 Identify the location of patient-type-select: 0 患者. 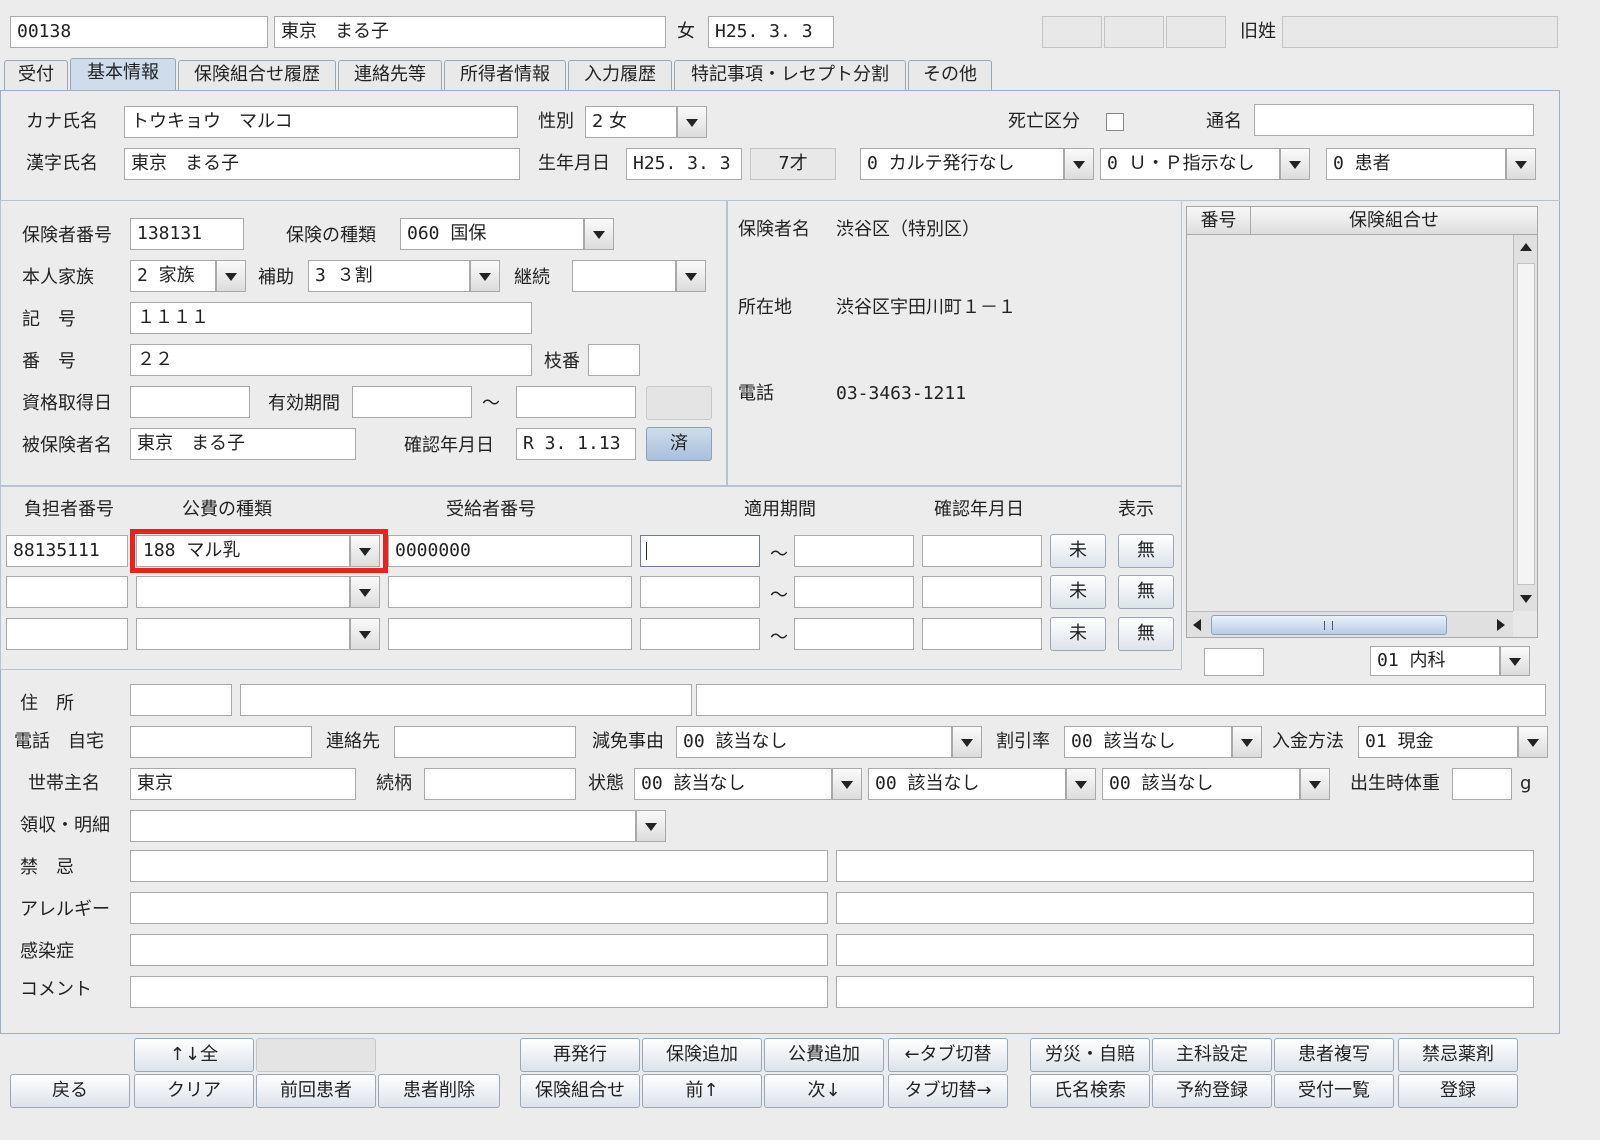
(1431, 164).